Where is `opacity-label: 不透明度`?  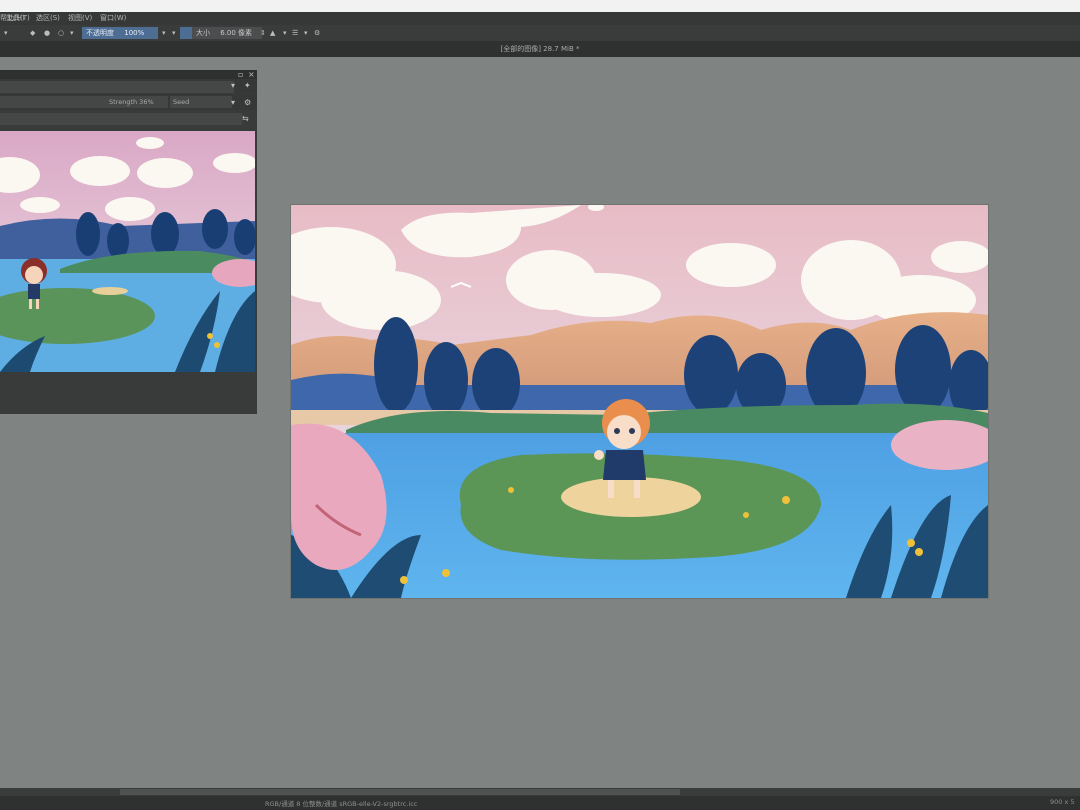
opacity-label: 不透明度 is located at coordinates (100, 33).